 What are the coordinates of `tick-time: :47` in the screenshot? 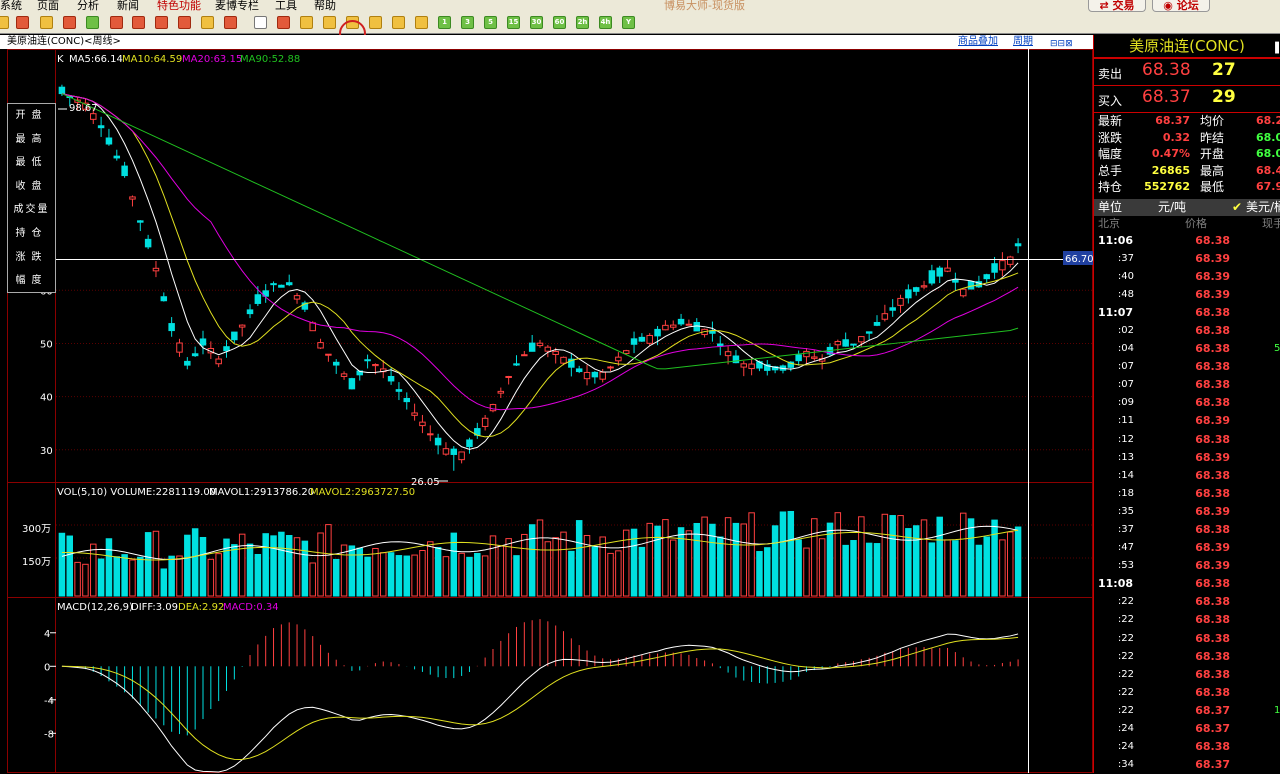 It's located at (1114, 548).